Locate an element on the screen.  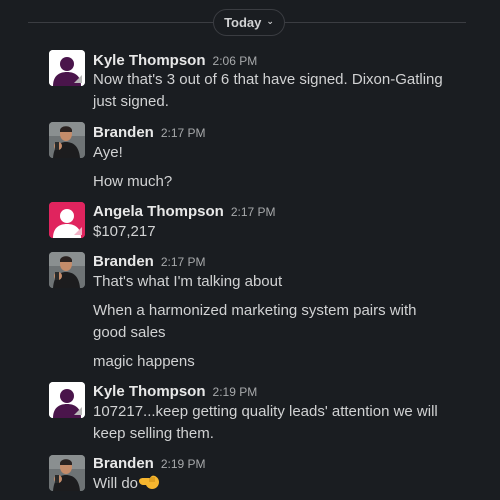
message-header: Kyle Thompson 2:06 PM is located at coordinates (175, 61).